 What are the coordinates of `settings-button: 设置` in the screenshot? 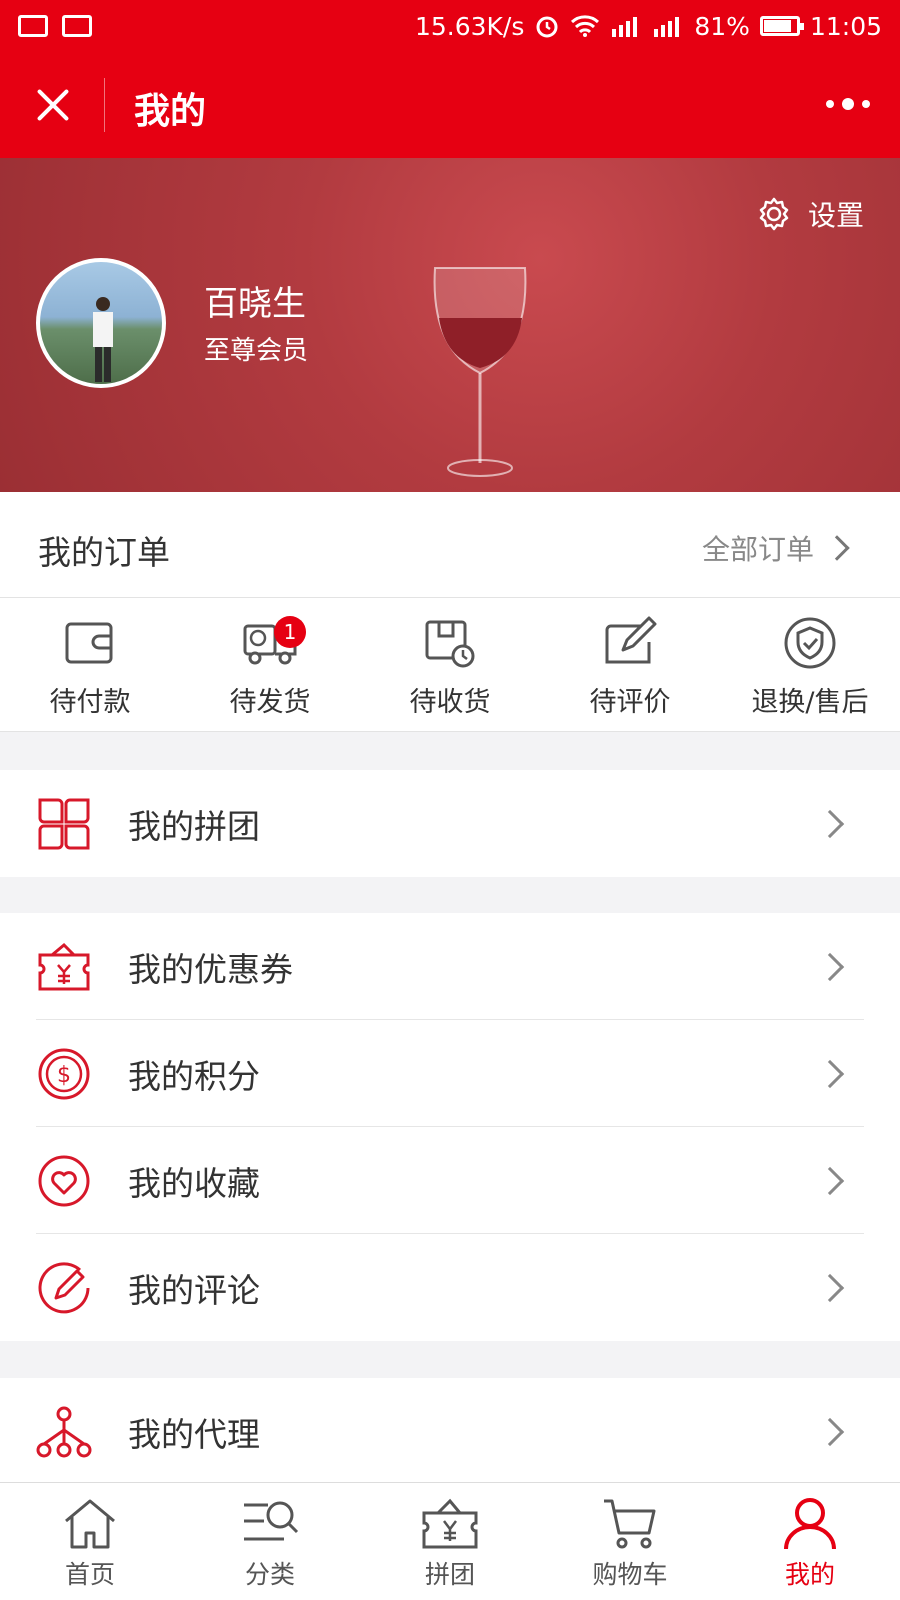 It's located at (810, 214).